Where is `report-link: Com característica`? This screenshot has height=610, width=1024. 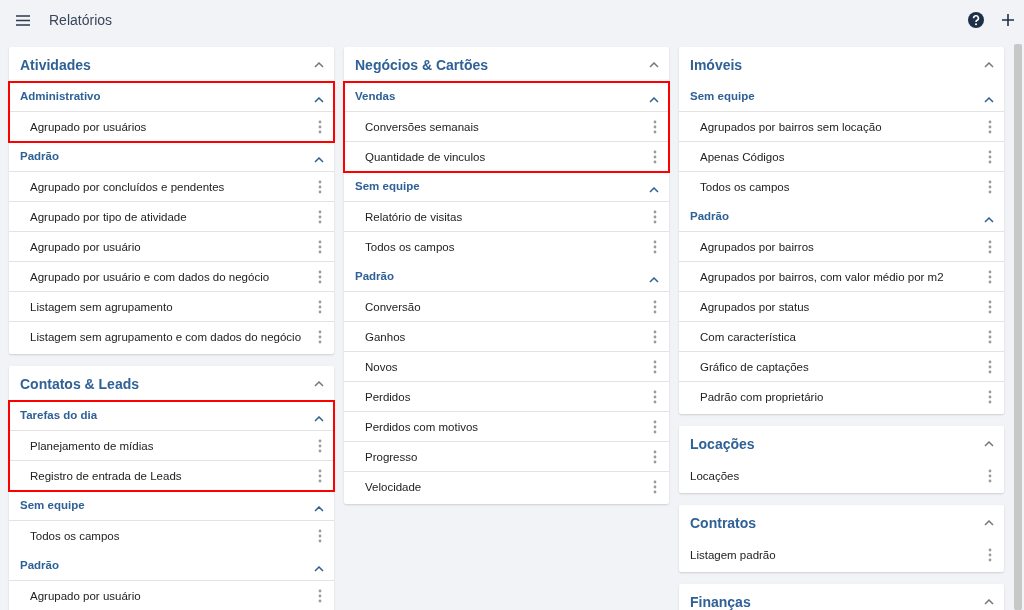
report-link: Com característica is located at coordinates (748, 336).